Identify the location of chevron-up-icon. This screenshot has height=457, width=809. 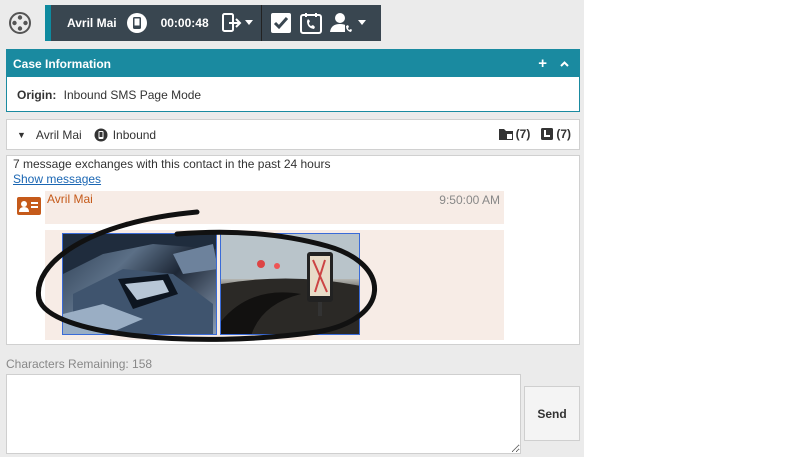
(564, 64).